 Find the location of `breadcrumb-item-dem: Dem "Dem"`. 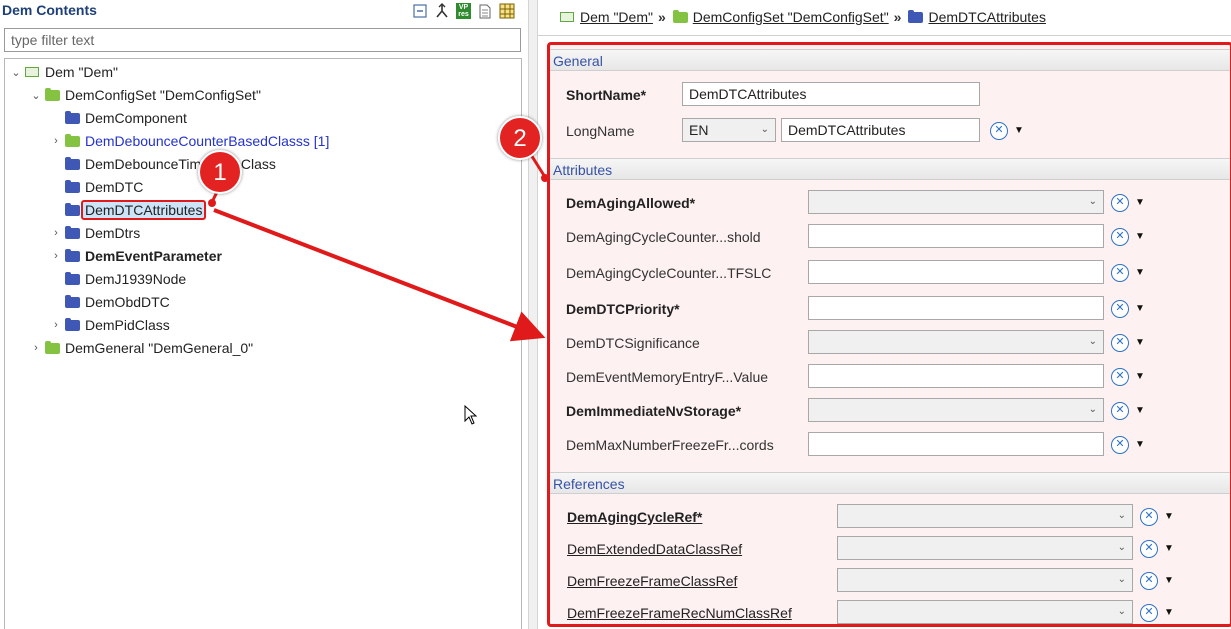

breadcrumb-item-dem: Dem "Dem" is located at coordinates (616, 17).